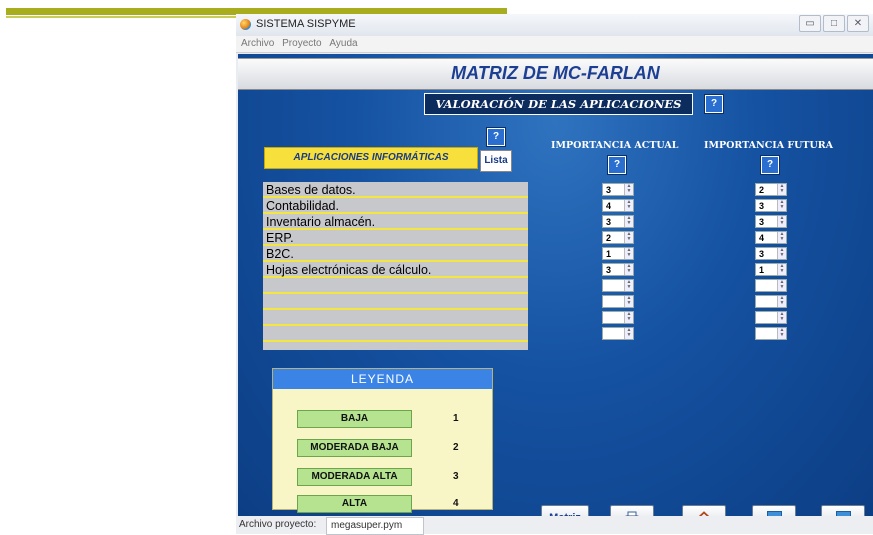  What do you see at coordinates (395, 190) in the screenshot?
I see `list-item: Bases de datos.` at bounding box center [395, 190].